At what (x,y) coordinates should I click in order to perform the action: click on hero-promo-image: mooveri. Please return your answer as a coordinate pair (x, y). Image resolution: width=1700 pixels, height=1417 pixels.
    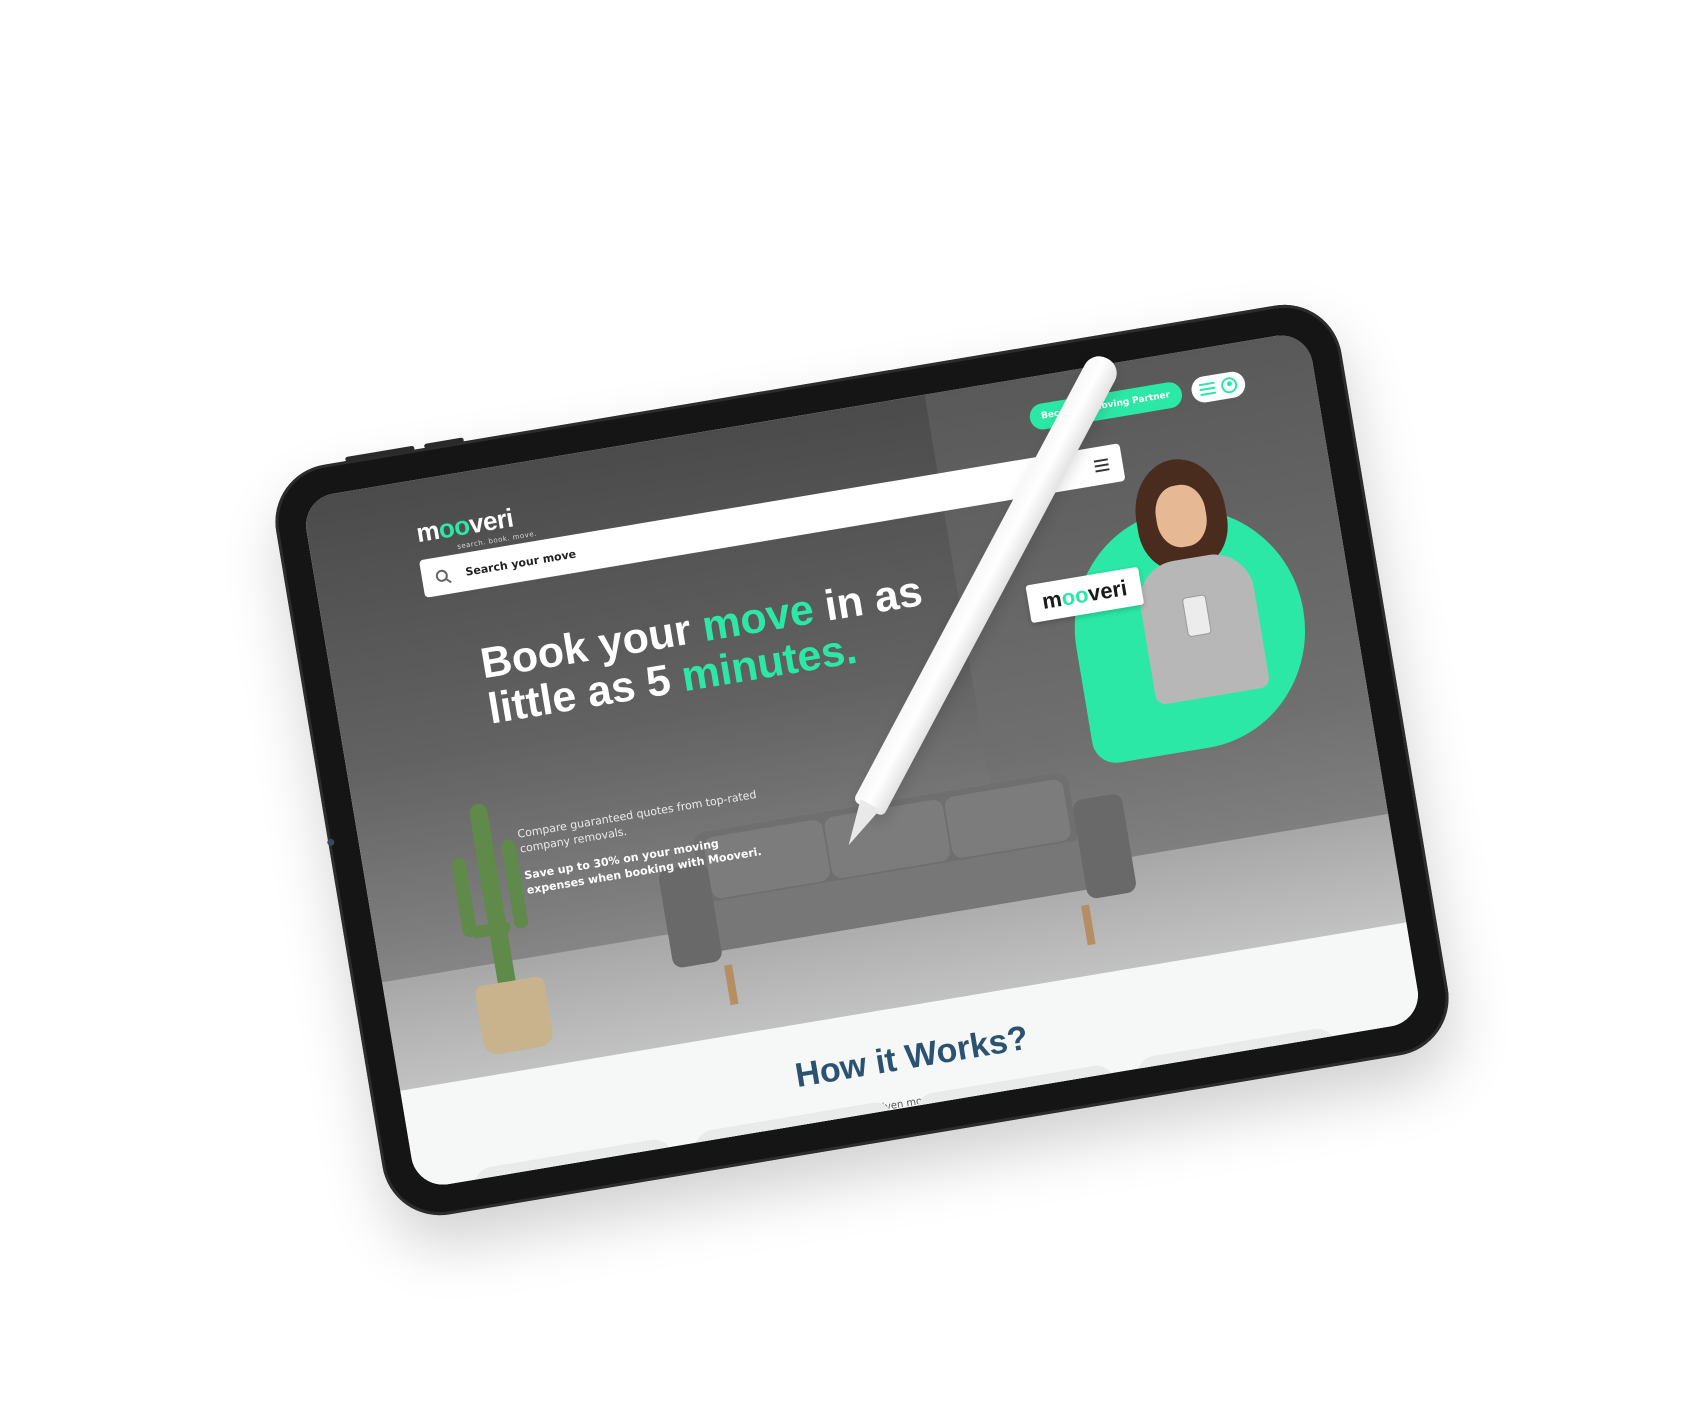
    Looking at the image, I should click on (1169, 617).